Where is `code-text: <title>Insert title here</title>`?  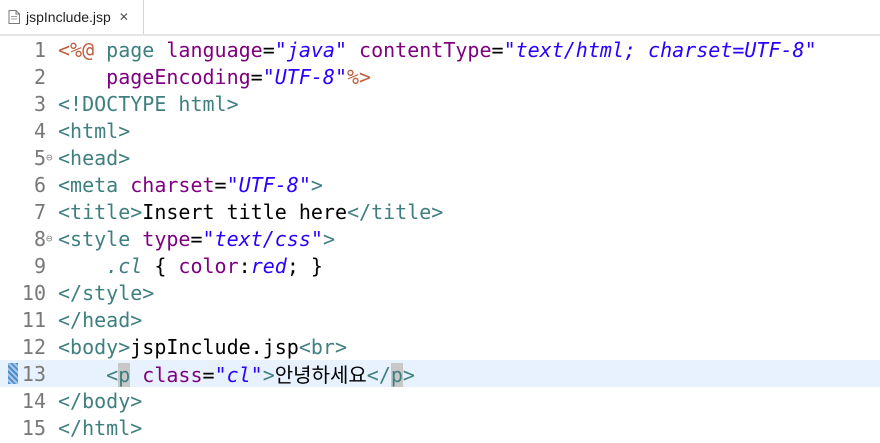 code-text: <title>Insert title here</title> is located at coordinates (251, 211).